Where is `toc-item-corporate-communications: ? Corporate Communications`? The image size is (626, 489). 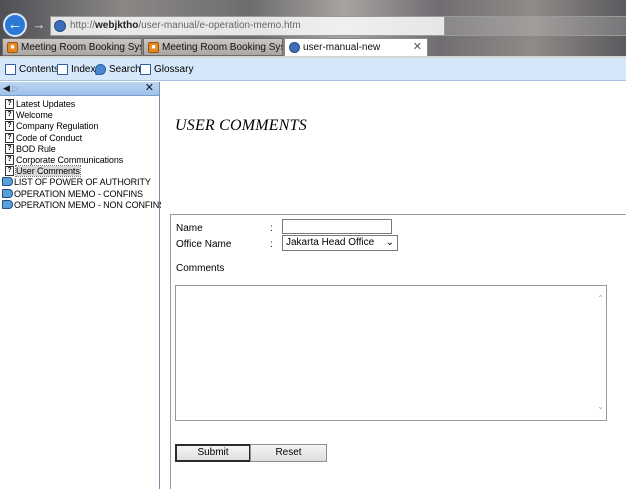 toc-item-corporate-communications: ? Corporate Communications is located at coordinates (82, 160).